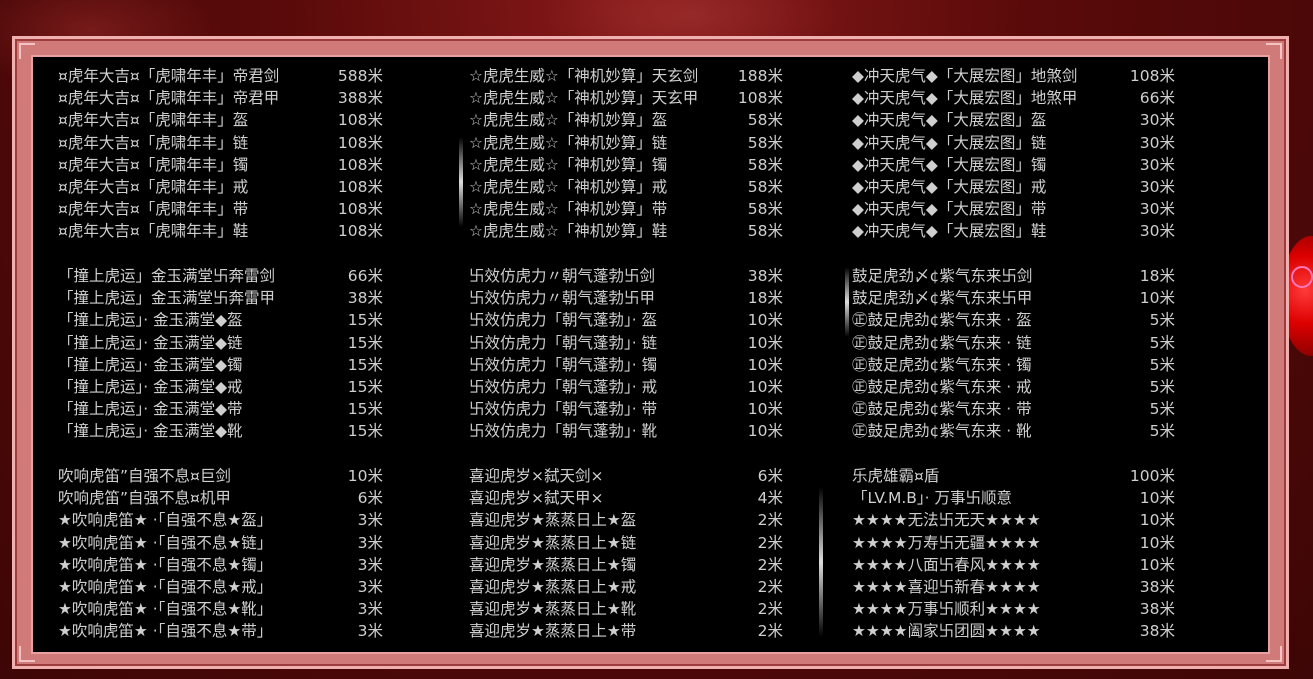 This screenshot has height=679, width=1313. I want to click on column-divider, so click(821, 562).